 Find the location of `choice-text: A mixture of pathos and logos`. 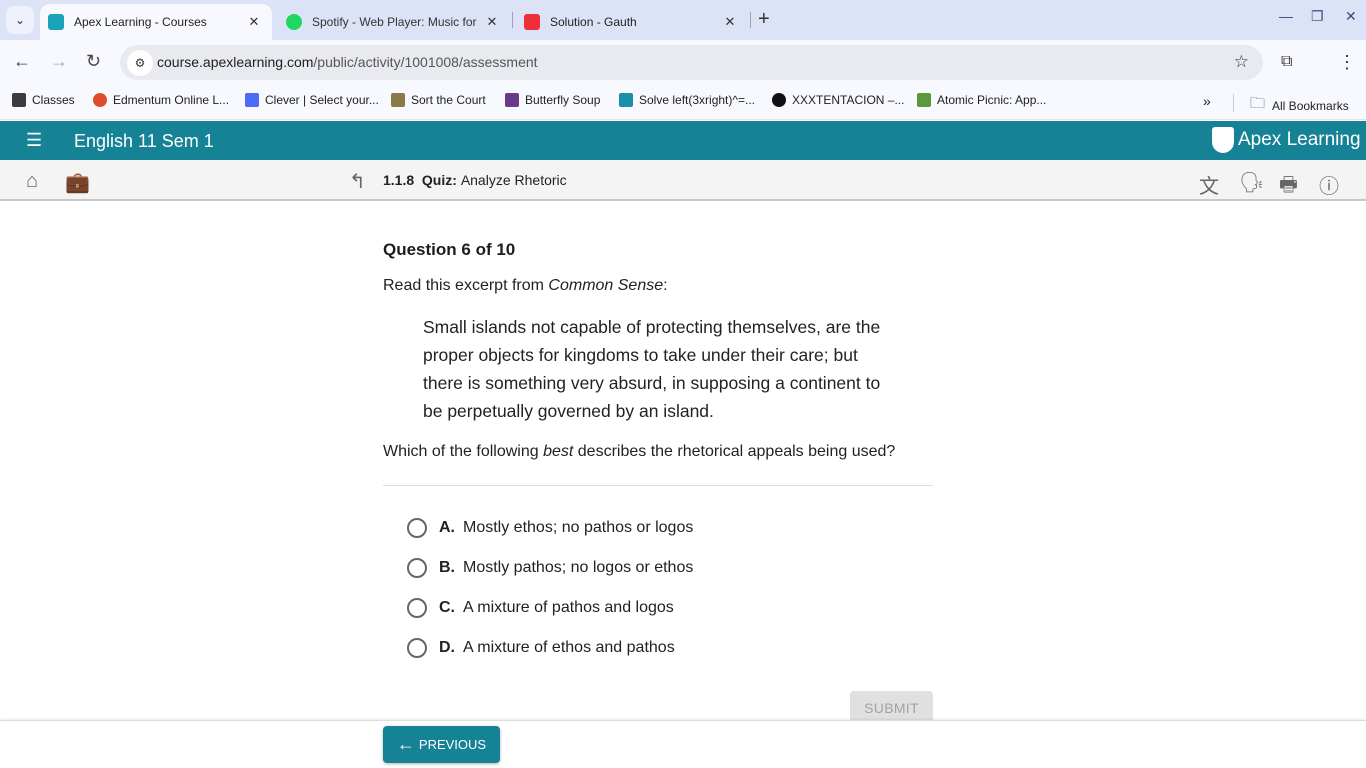

choice-text: A mixture of pathos and logos is located at coordinates (568, 607).